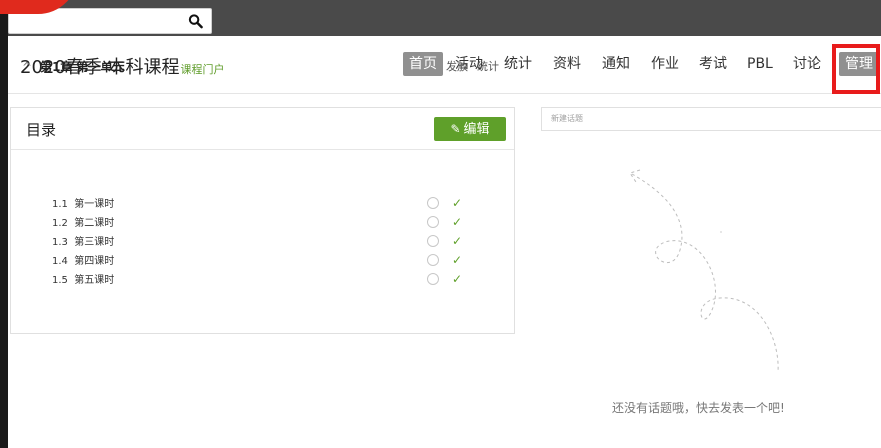 The image size is (881, 448). I want to click on catalog-header: 目录 ✎ 编辑, so click(262, 129).